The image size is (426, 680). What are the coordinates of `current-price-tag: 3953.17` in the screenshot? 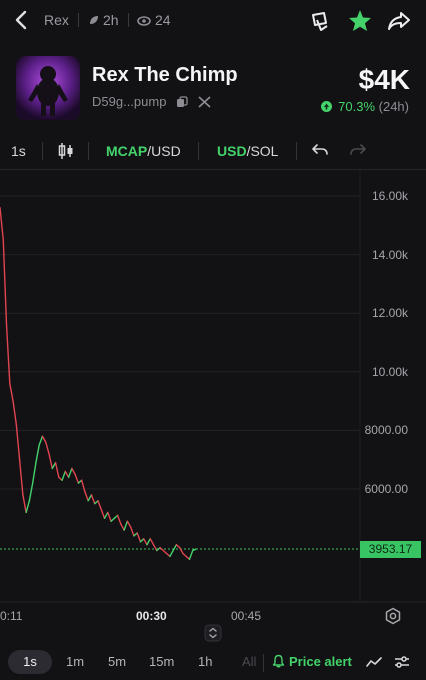 It's located at (390, 549).